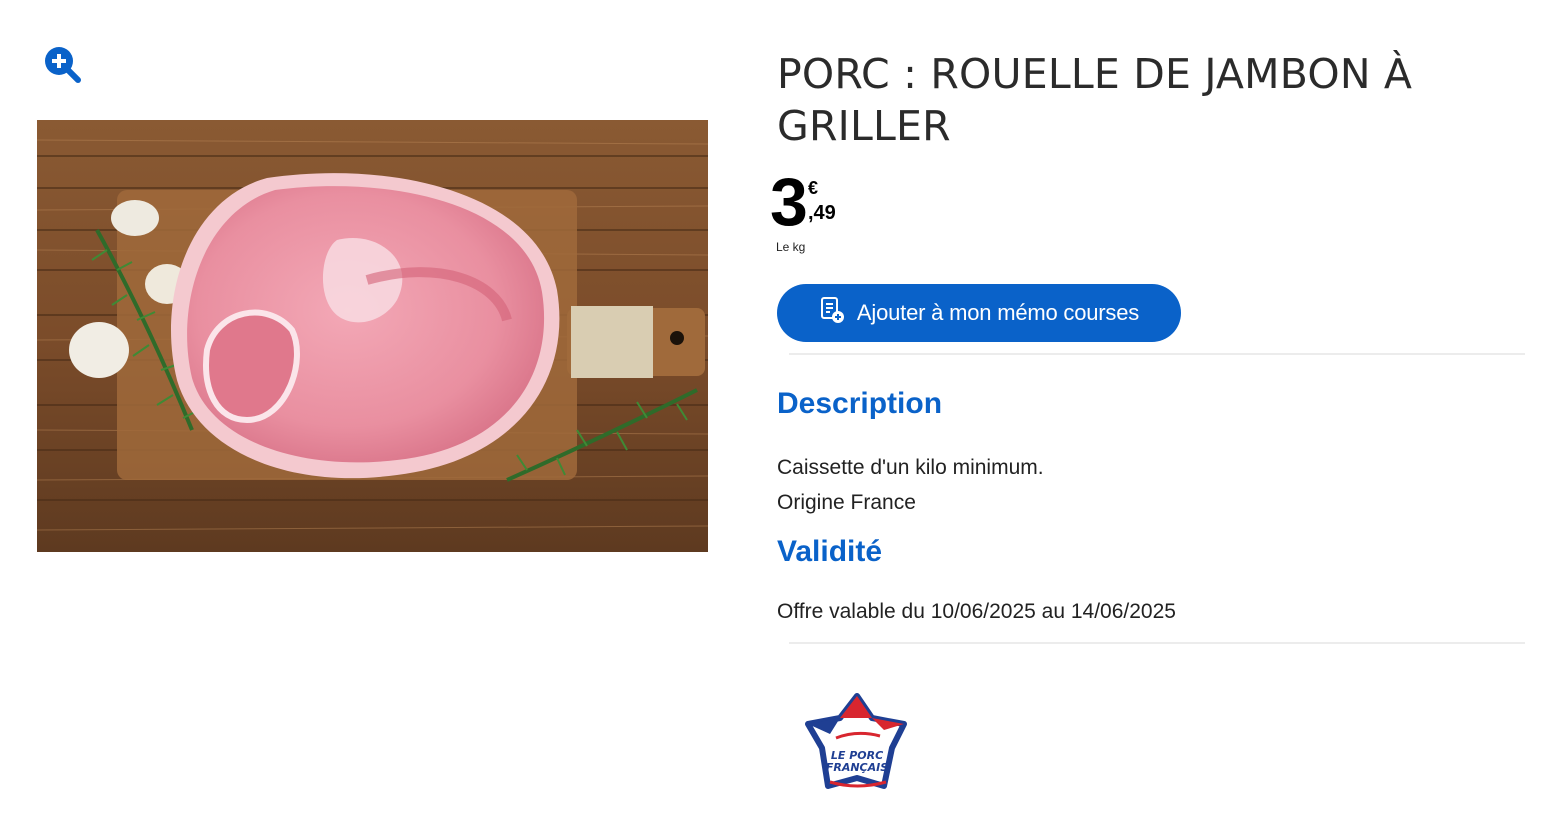 The image size is (1545, 817). I want to click on price-cents: ,49, so click(822, 213).